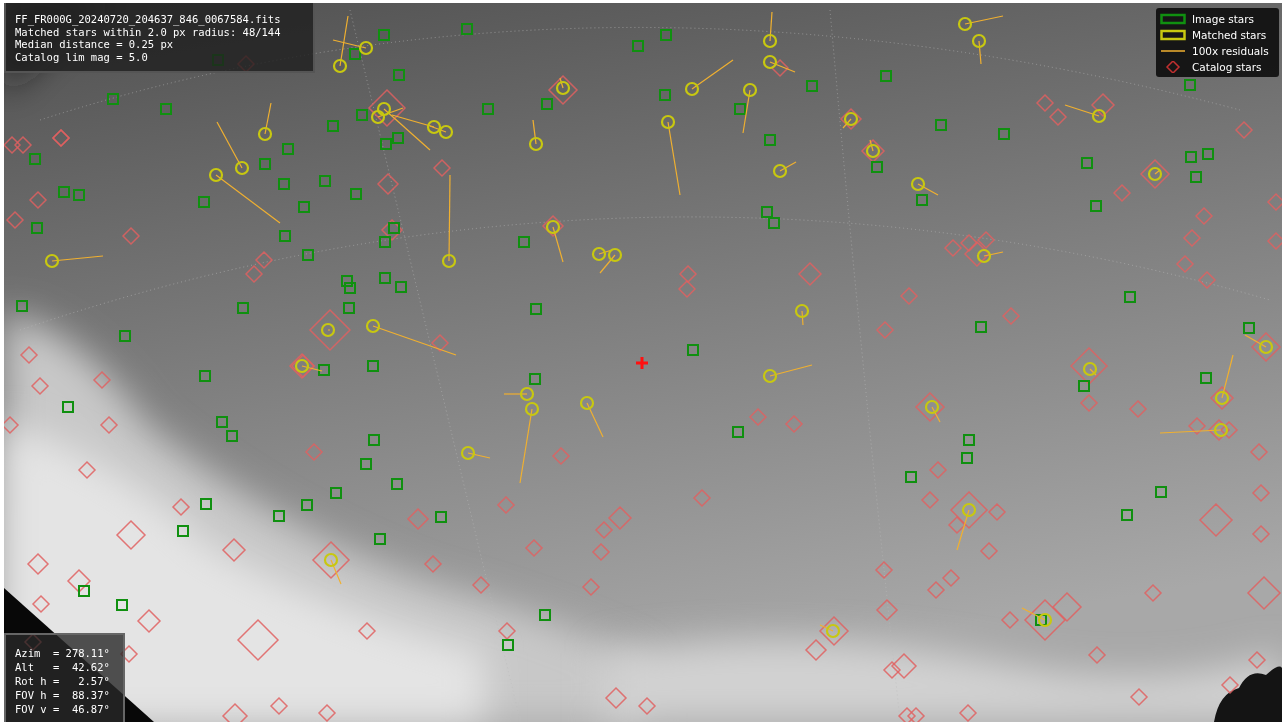 The width and height of the screenshot is (1286, 726). Describe the element at coordinates (63, 667) in the screenshot. I see `pointing-text: Alt = 42.62°` at that location.